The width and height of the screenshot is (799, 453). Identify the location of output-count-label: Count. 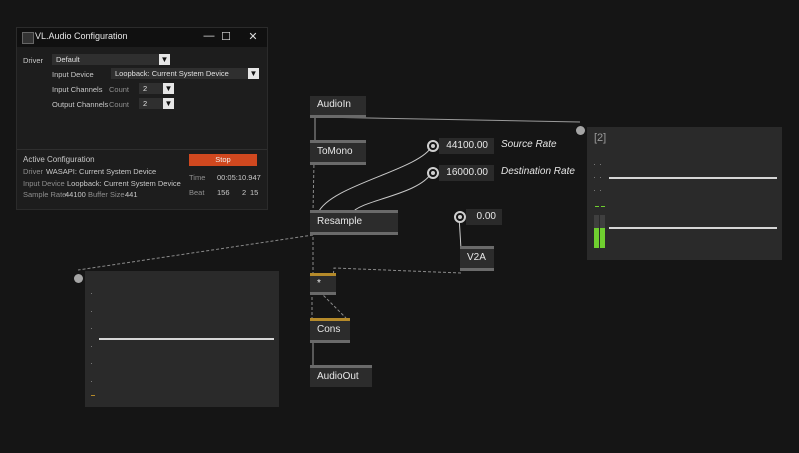
(119, 104).